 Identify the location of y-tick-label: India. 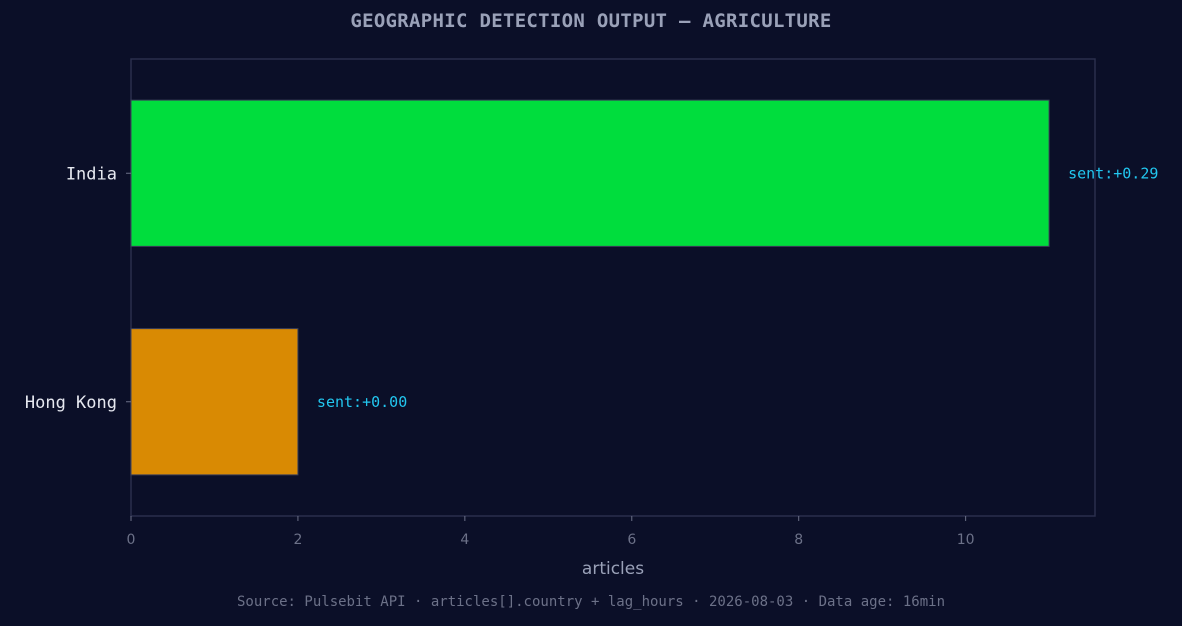
(91, 174).